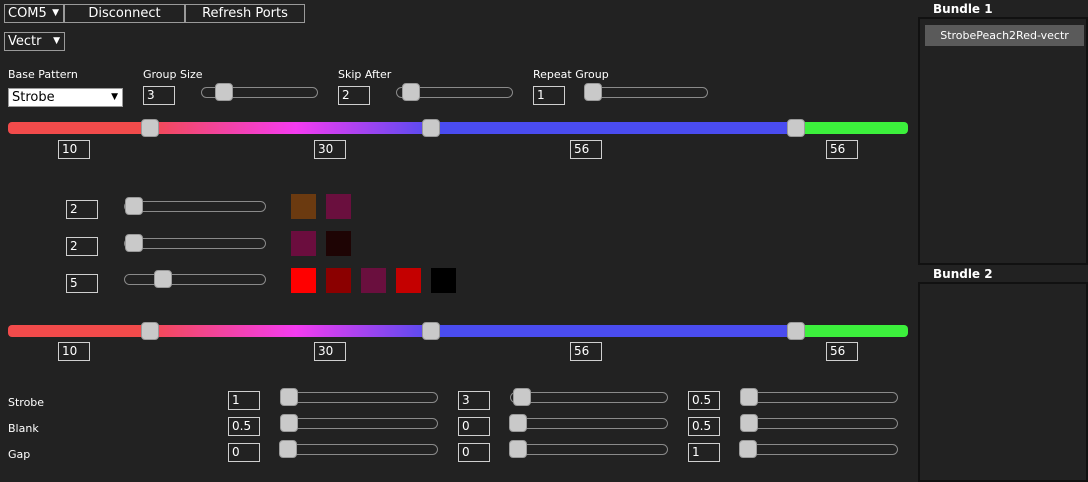 This screenshot has width=1088, height=482. Describe the element at coordinates (25, 41) in the screenshot. I see `device-select-value: Vectr` at that location.